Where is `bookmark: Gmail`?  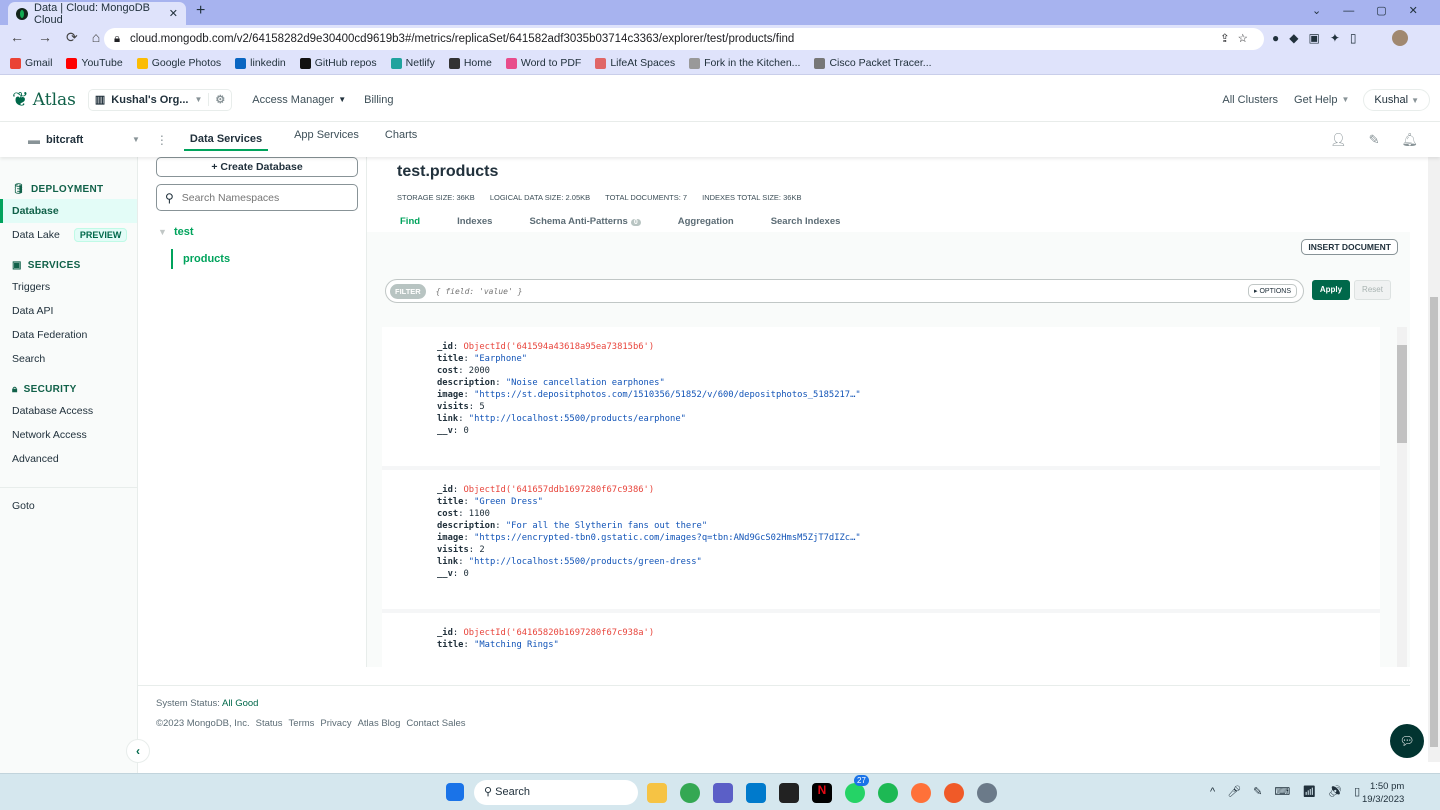 bookmark: Gmail is located at coordinates (31, 63).